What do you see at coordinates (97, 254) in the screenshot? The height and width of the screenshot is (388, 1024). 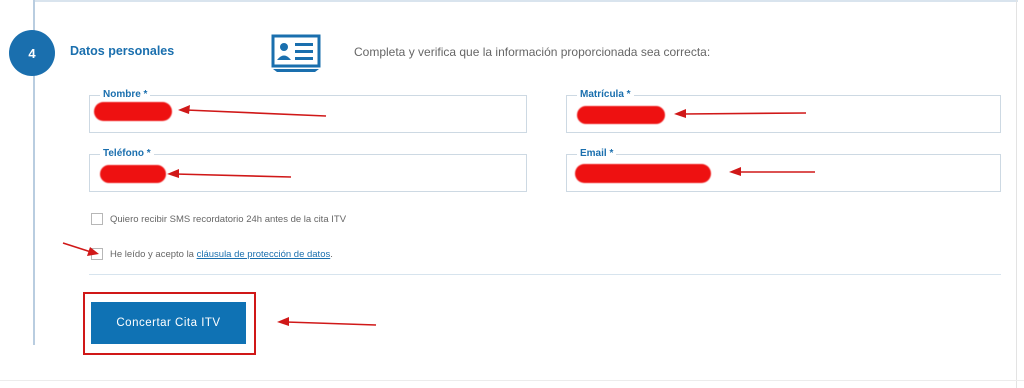 I see `privacy-consent-checkbox` at bounding box center [97, 254].